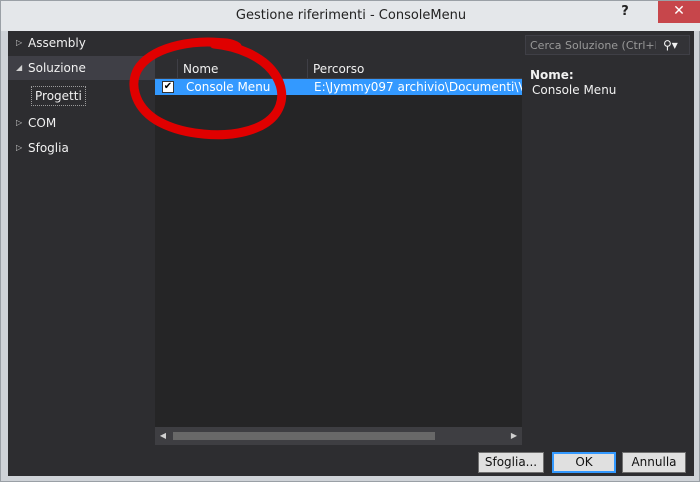 Image resolution: width=700 pixels, height=482 pixels. What do you see at coordinates (81, 148) in the screenshot?
I see `nav-item-sfoglia: ▷ Sfoglia` at bounding box center [81, 148].